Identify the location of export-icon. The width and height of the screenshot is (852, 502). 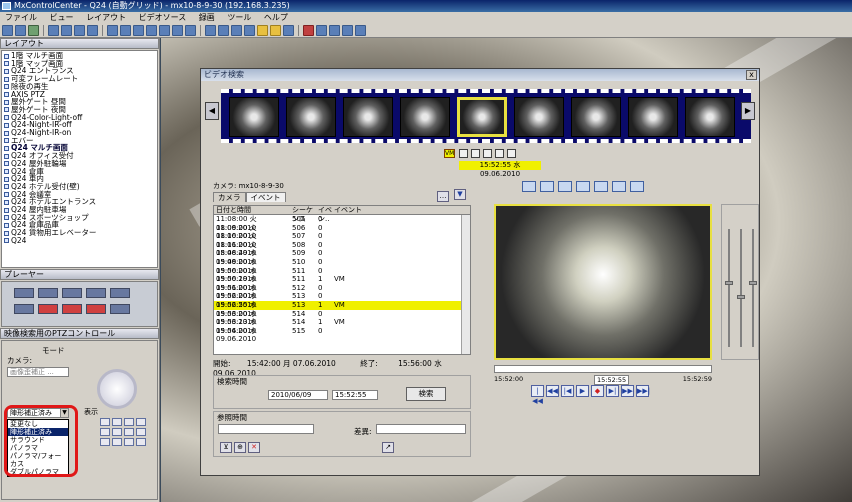
(601, 186).